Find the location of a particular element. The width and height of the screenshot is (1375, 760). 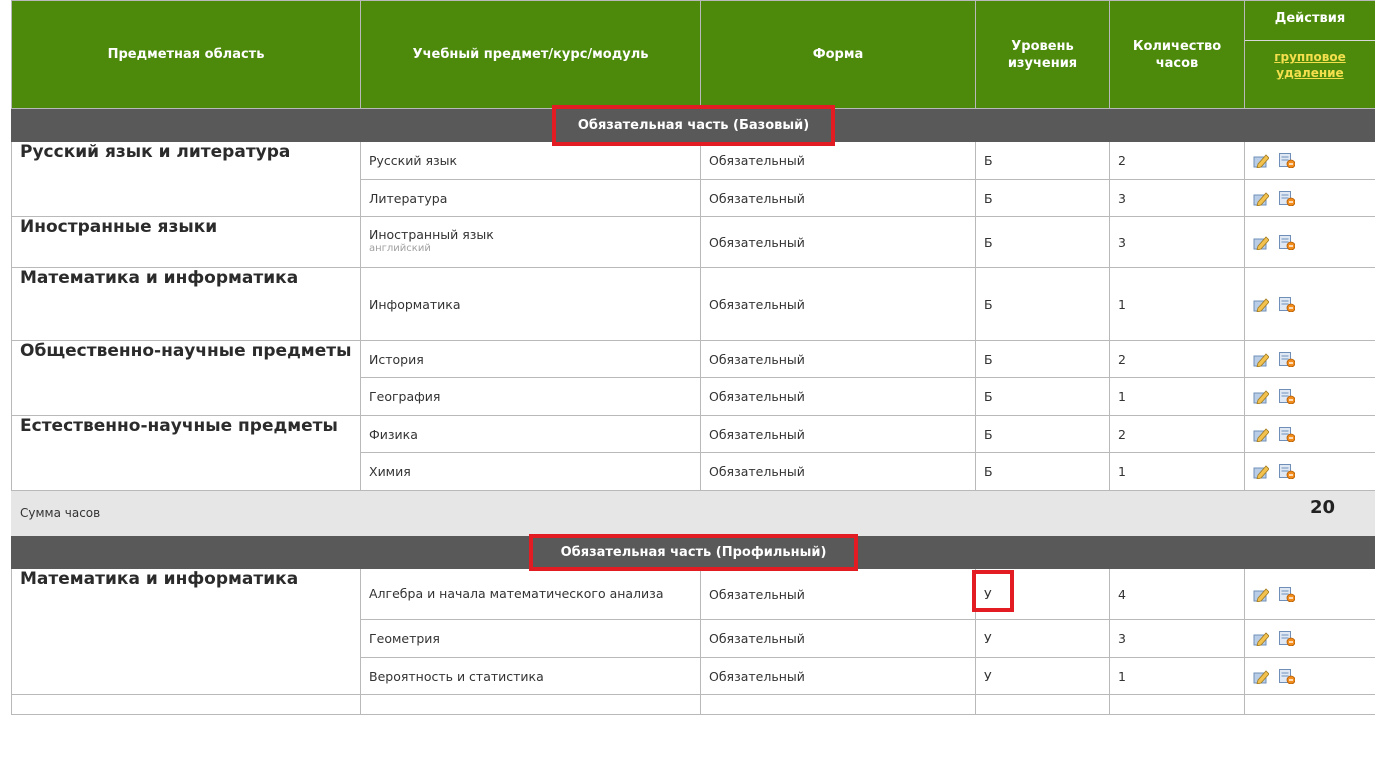

subject-area: Русский язык и литература is located at coordinates (186, 179).